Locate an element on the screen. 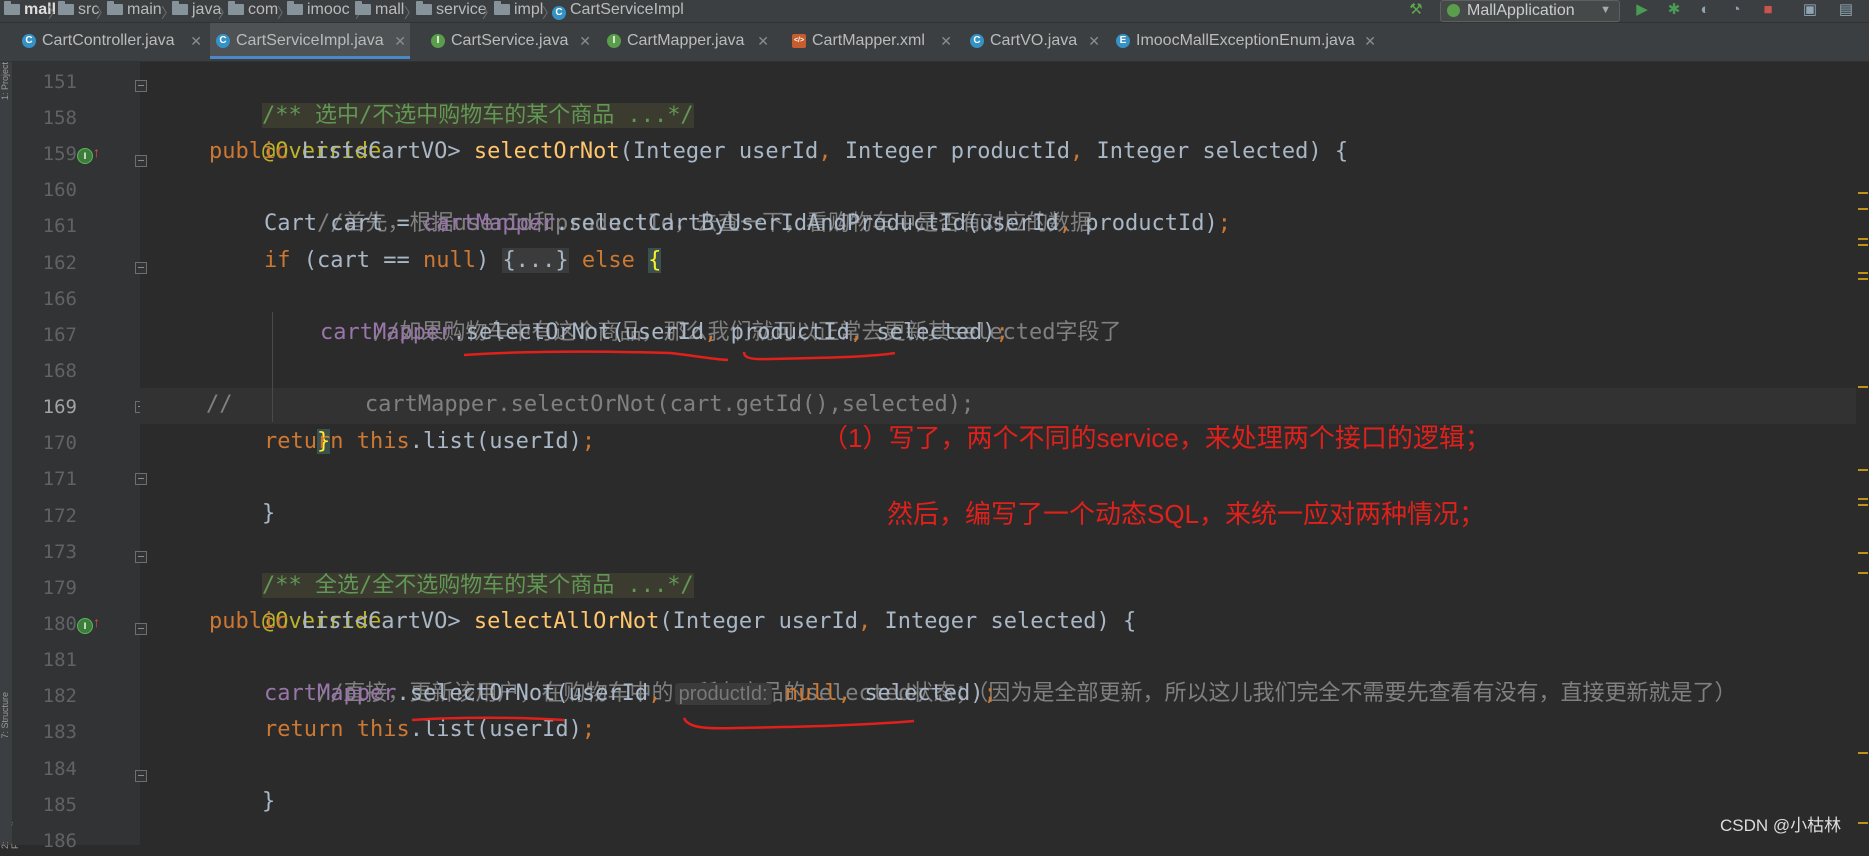 This screenshot has height=856, width=1869. line-number: 158 is located at coordinates (59, 118).